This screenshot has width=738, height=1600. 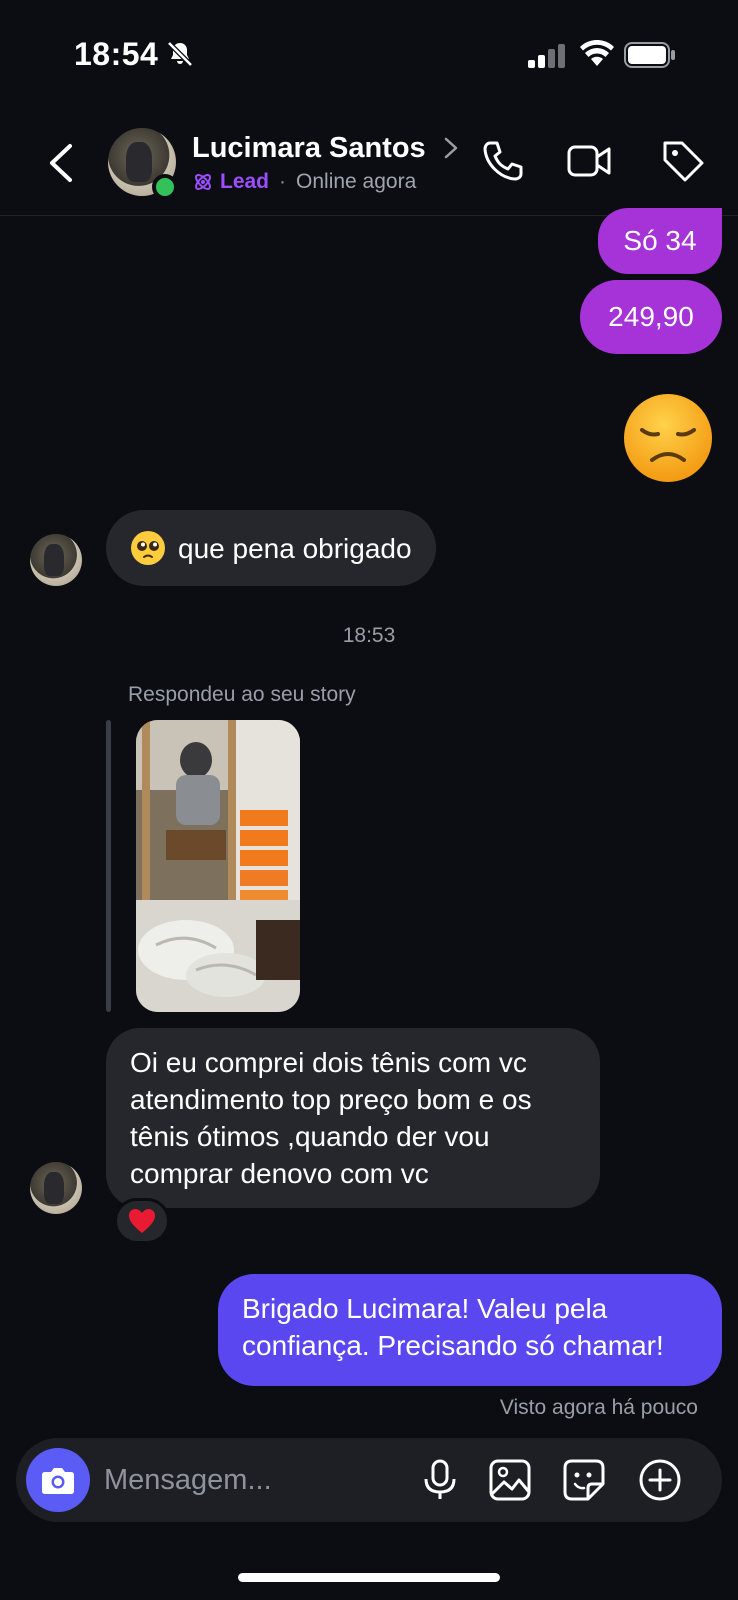 What do you see at coordinates (584, 1480) in the screenshot?
I see `sticker-icon` at bounding box center [584, 1480].